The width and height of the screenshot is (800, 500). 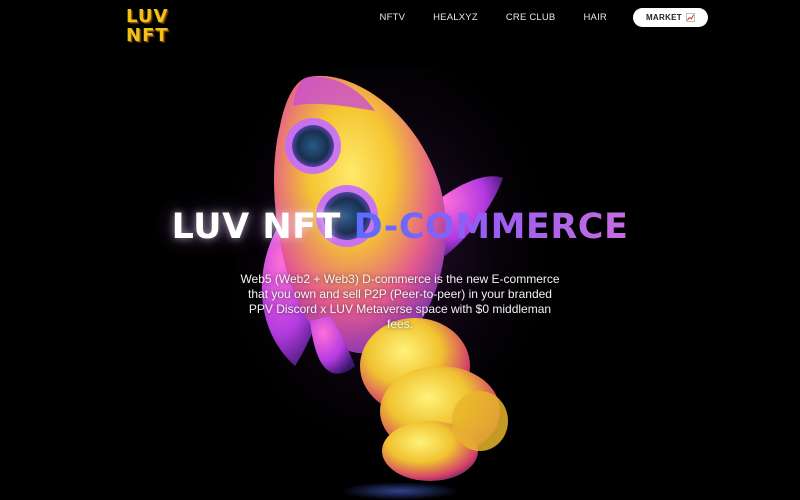 I want to click on hero-title-highlight: D-COMMERCE, so click(x=491, y=227).